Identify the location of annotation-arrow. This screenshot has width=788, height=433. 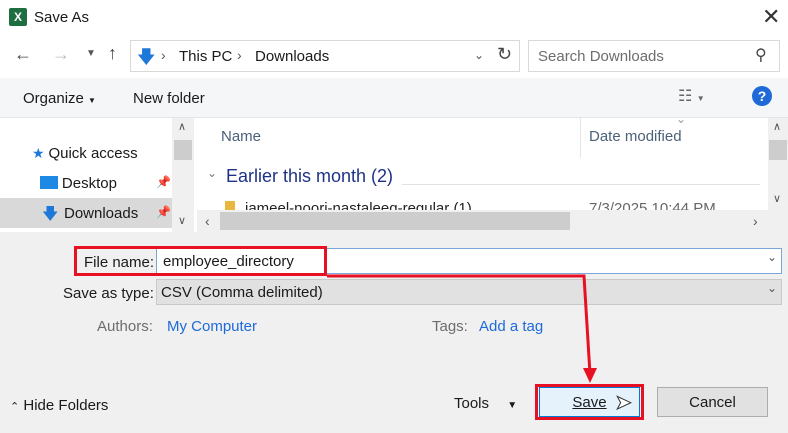
(462, 328).